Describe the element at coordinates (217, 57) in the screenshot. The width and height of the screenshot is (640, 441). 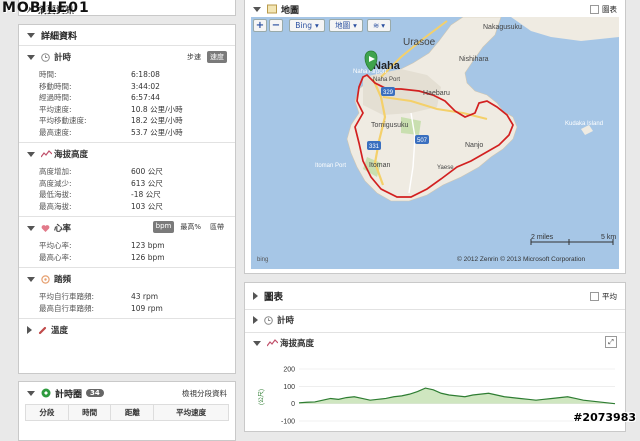
I see `speed-toggle: 速度` at that location.